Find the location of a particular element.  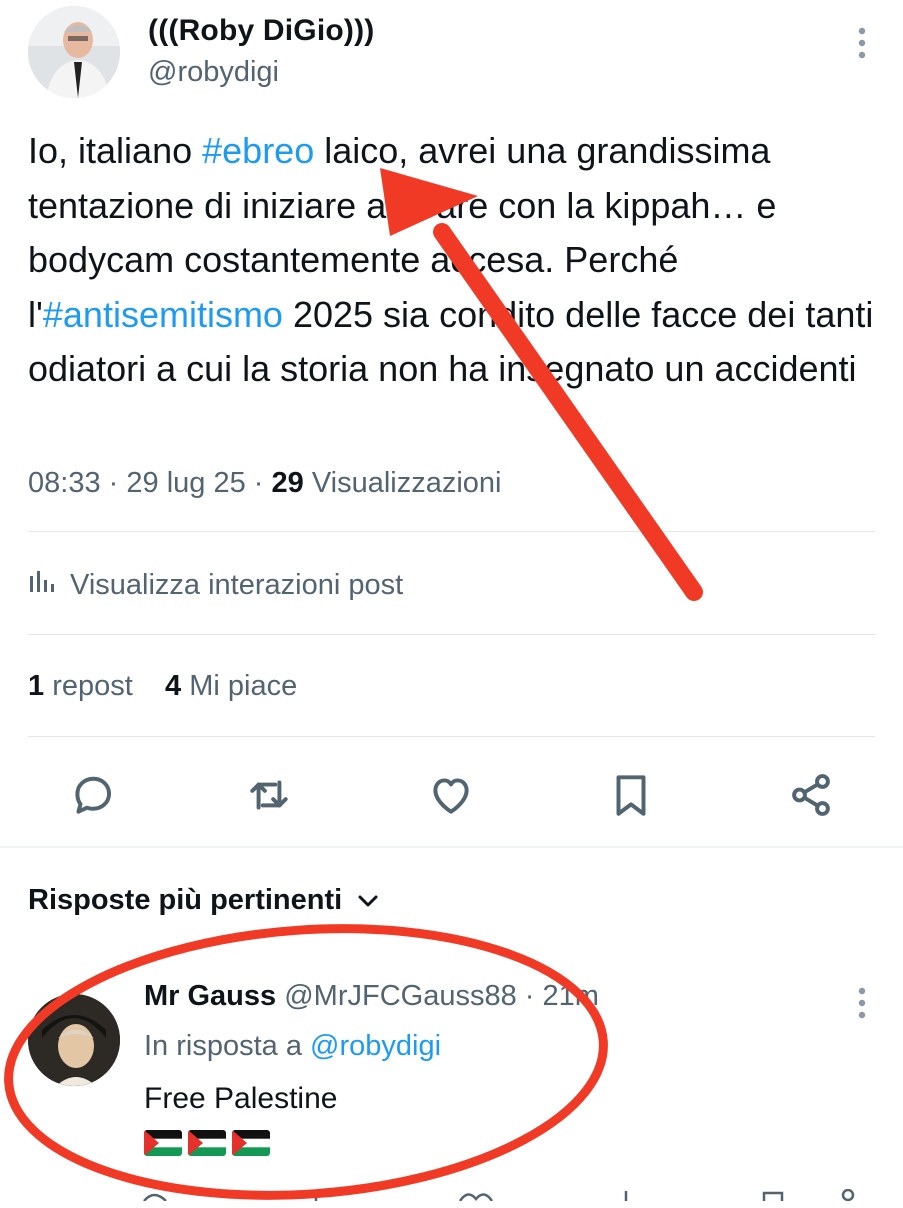

replies-sort-dropdown: Risposte più pertinenti is located at coordinates (204, 900).